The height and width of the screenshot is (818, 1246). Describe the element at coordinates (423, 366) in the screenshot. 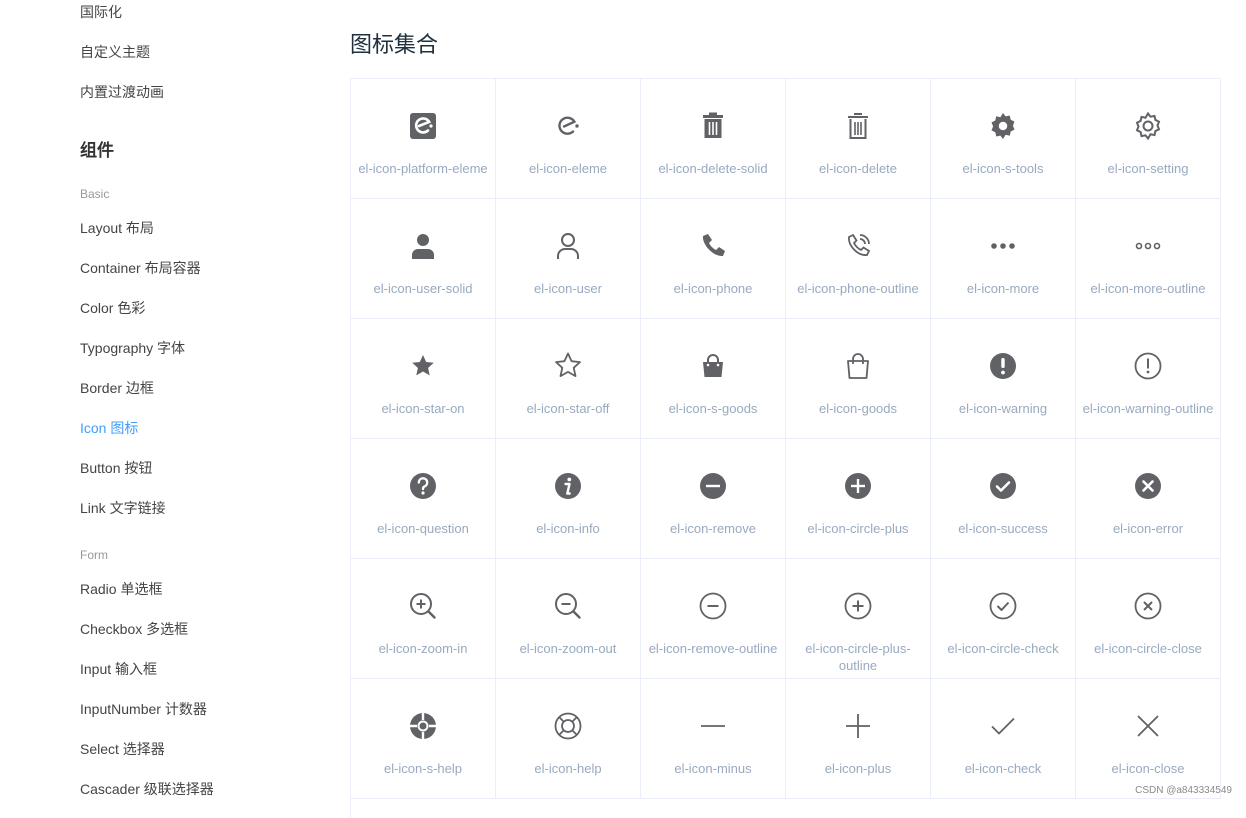

I see `star-on-icon` at that location.